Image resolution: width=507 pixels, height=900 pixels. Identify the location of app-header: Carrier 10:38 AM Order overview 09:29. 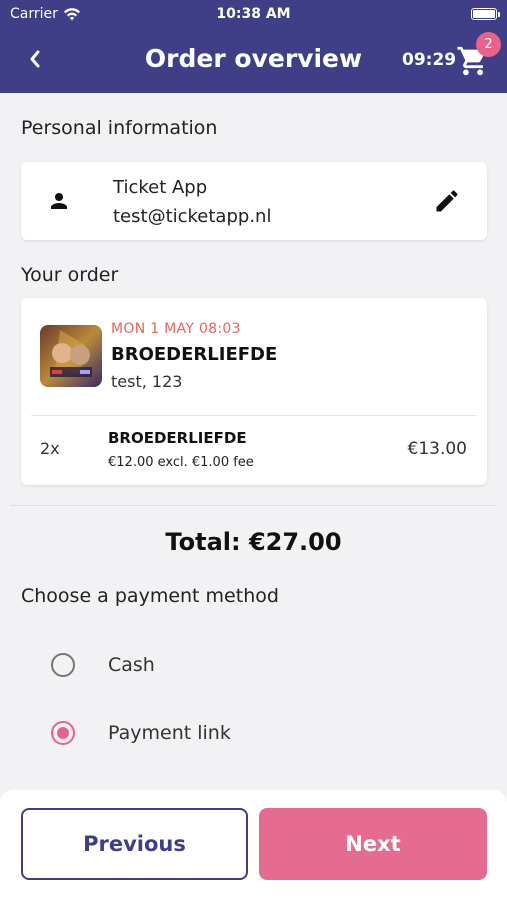
(253, 46).